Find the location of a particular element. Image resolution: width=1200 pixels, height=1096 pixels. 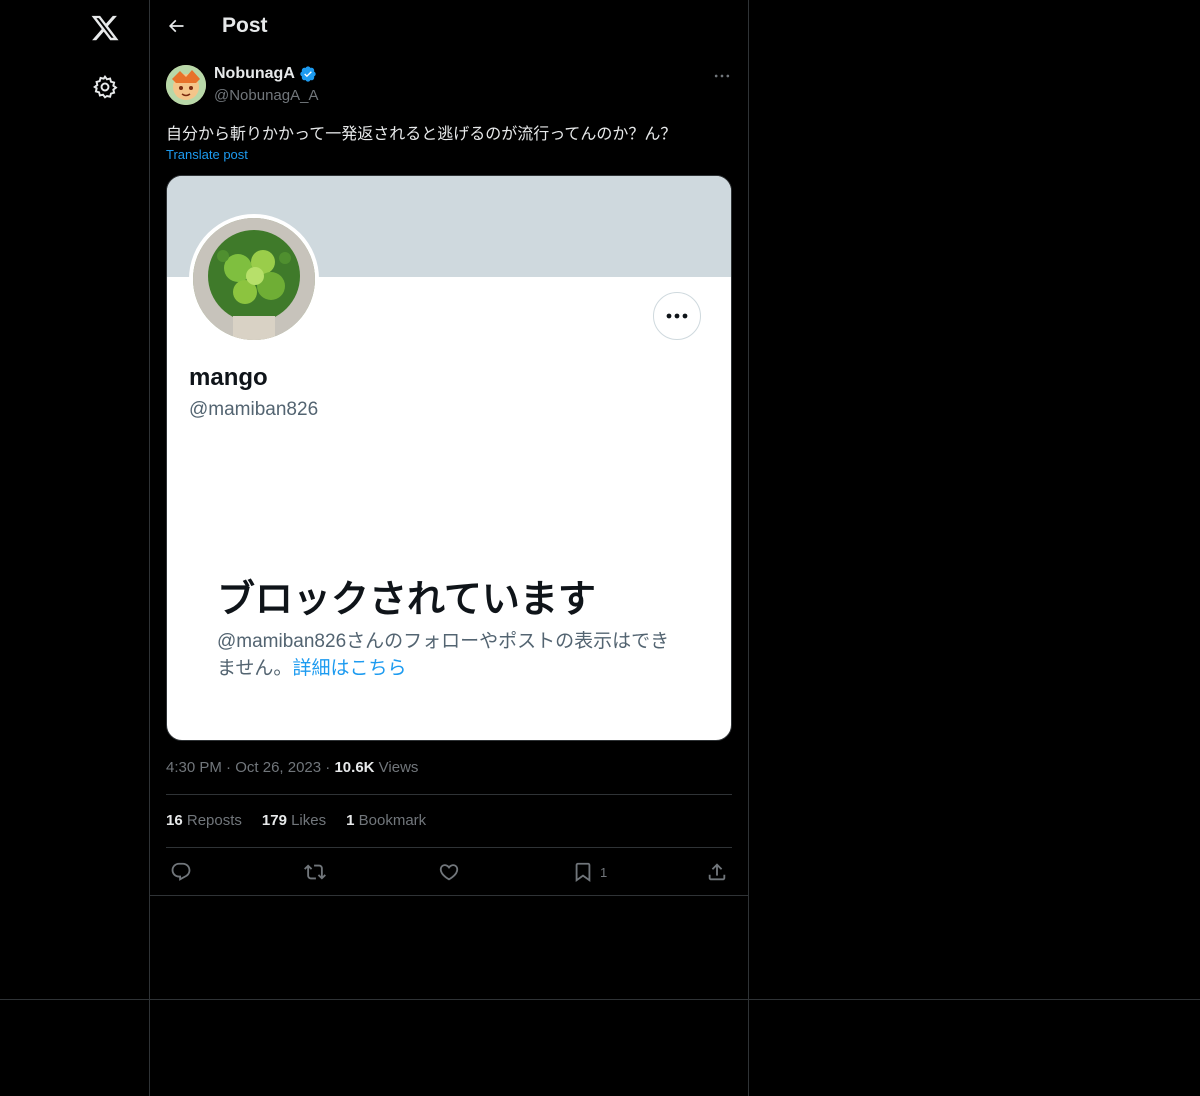

share-icon is located at coordinates (717, 872).